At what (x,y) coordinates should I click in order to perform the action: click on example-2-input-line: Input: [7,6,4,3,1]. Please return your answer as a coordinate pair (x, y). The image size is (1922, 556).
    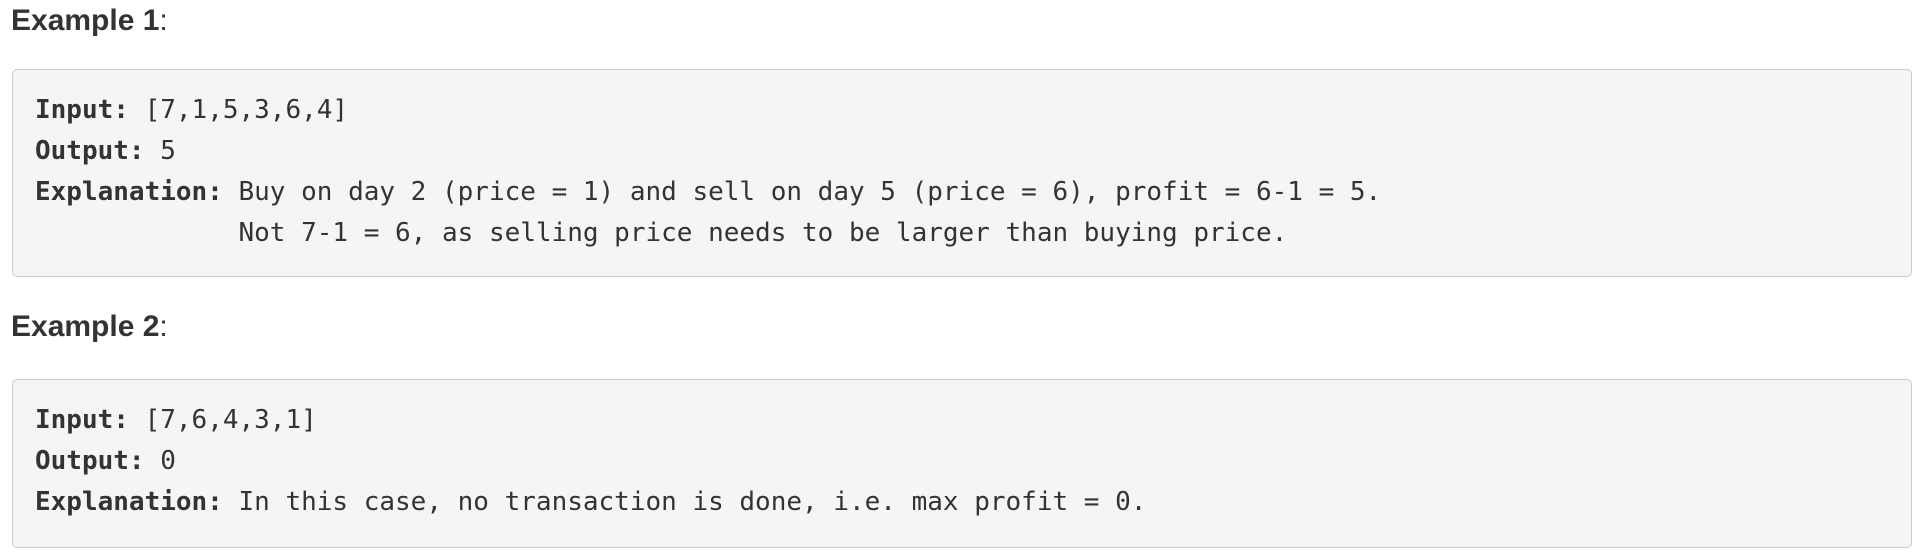
    Looking at the image, I should click on (973, 420).